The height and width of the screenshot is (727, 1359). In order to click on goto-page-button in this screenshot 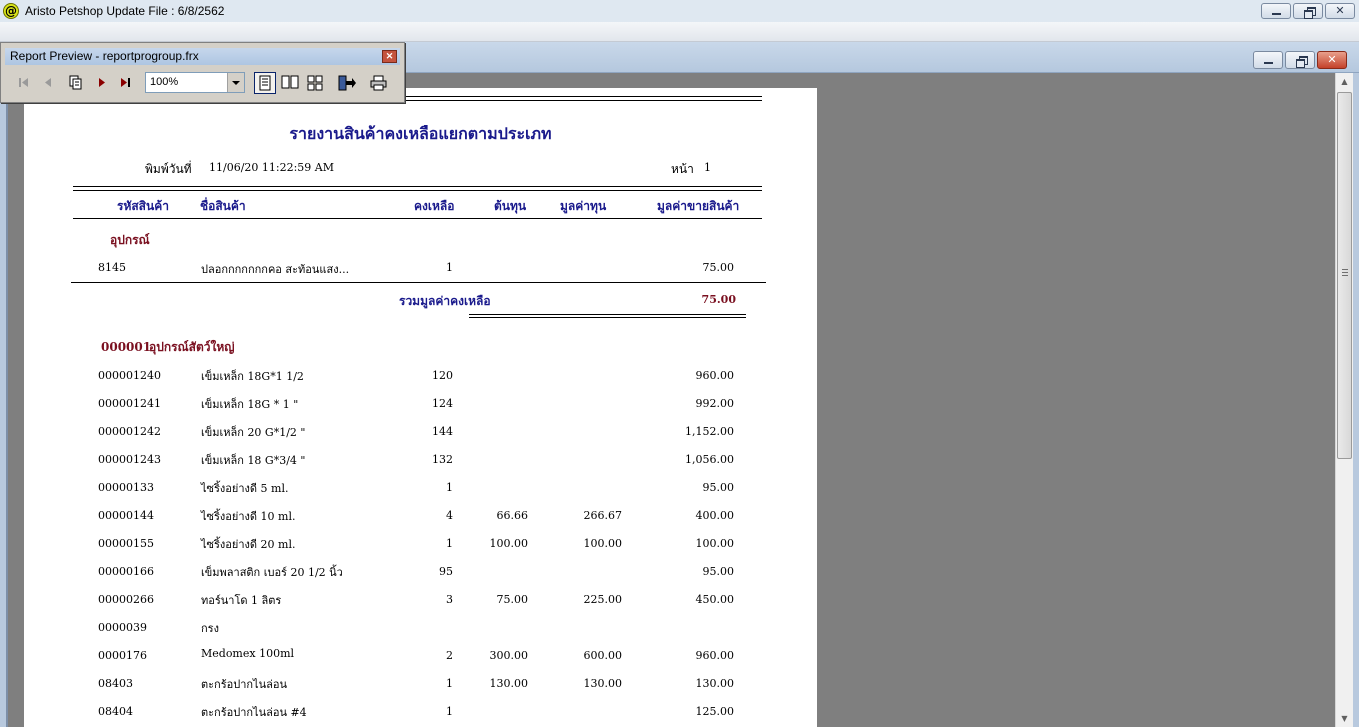, I will do `click(76, 83)`.